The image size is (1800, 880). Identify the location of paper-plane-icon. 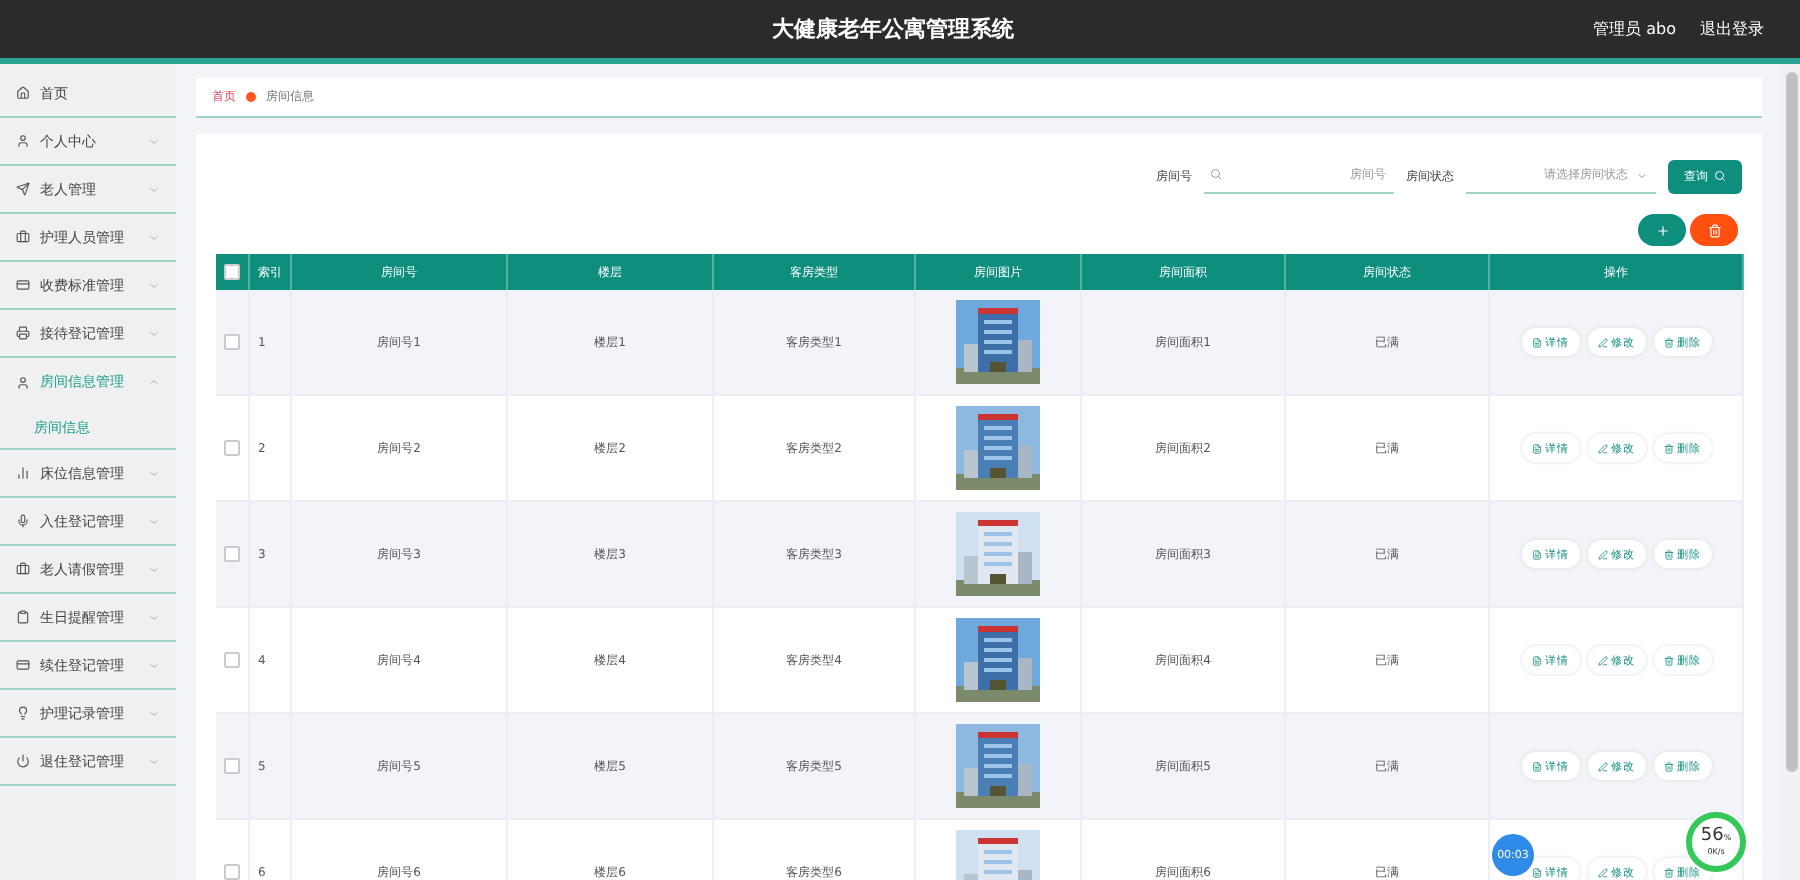
(23, 189).